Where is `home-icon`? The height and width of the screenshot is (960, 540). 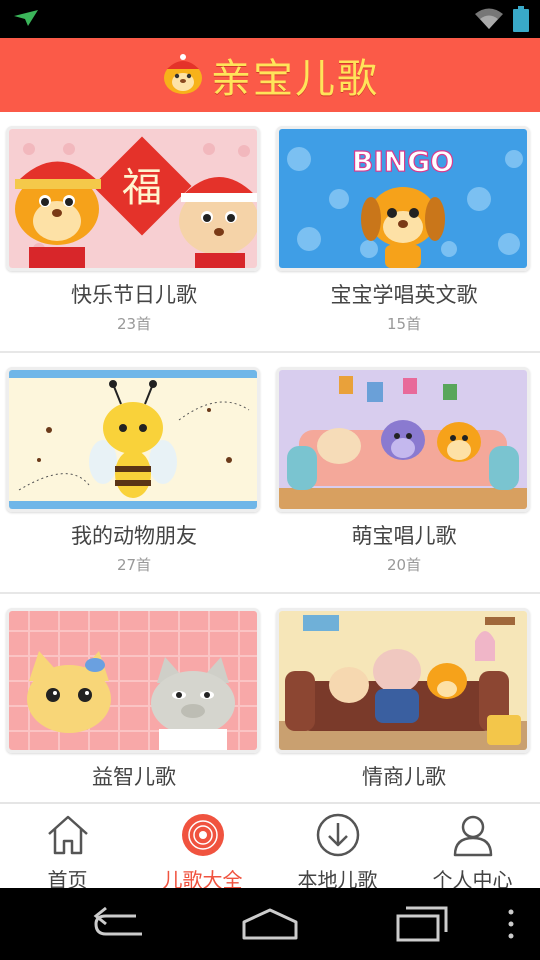 home-icon is located at coordinates (68, 835).